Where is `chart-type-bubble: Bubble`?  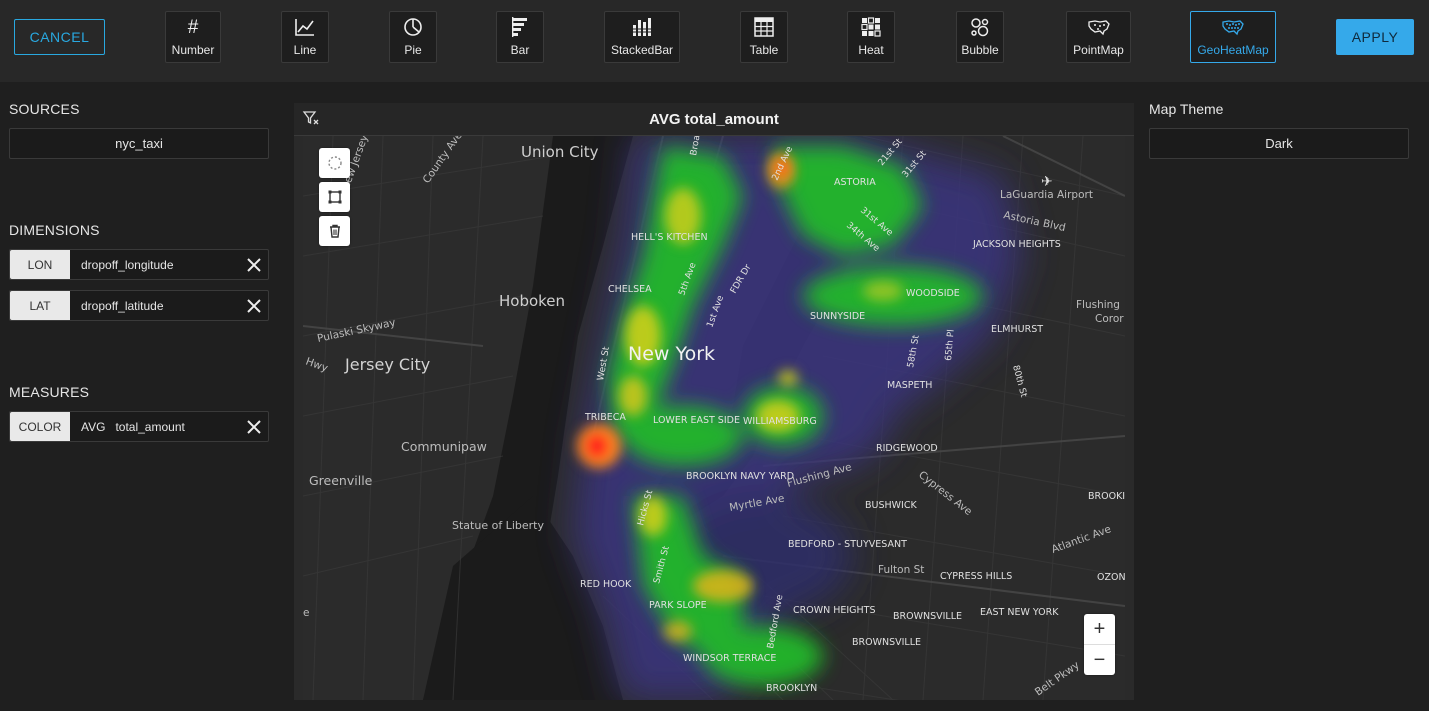 chart-type-bubble: Bubble is located at coordinates (980, 37).